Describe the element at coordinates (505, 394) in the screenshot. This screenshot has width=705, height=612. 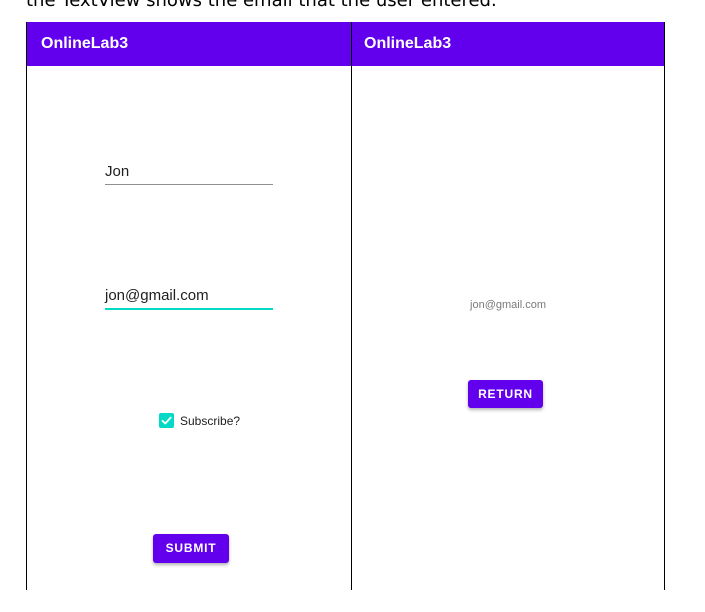
I see `return-button: RETURN` at that location.